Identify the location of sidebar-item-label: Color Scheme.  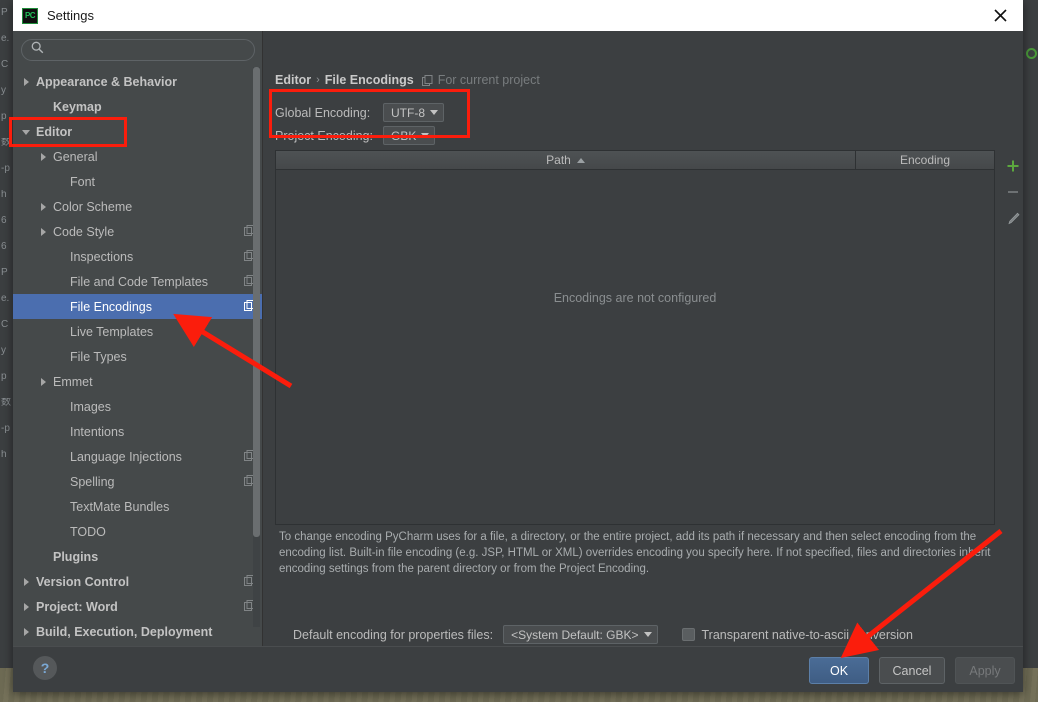
(93, 206).